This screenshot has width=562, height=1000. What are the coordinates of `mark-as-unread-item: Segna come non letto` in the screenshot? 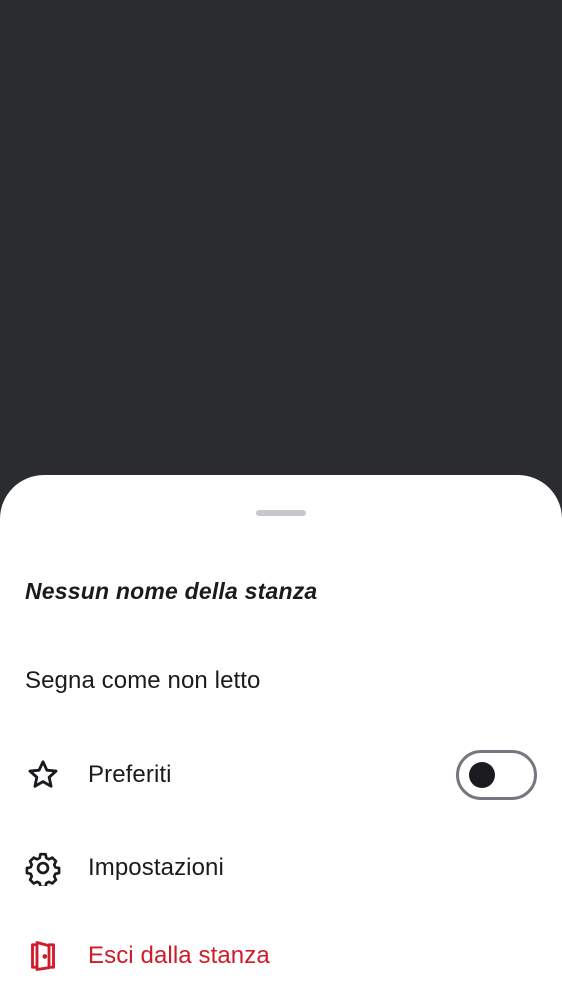 It's located at (281, 681).